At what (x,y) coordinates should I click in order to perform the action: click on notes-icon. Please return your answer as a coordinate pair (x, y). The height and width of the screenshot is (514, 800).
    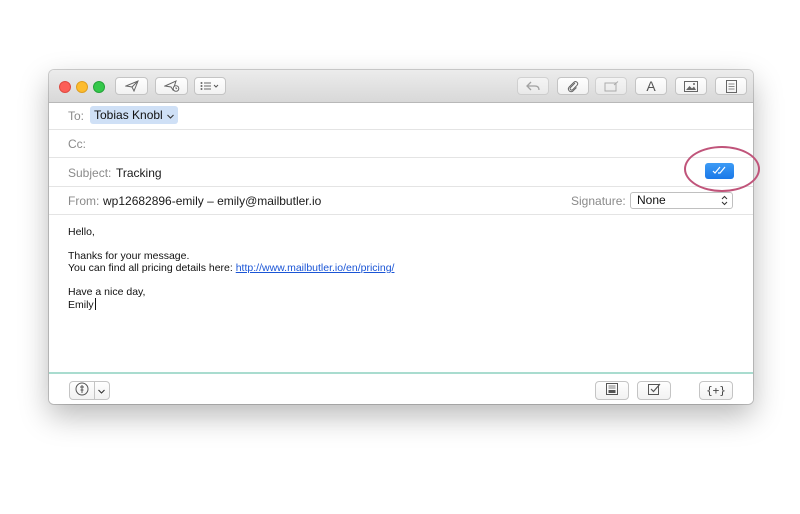
    Looking at the image, I should click on (612, 390).